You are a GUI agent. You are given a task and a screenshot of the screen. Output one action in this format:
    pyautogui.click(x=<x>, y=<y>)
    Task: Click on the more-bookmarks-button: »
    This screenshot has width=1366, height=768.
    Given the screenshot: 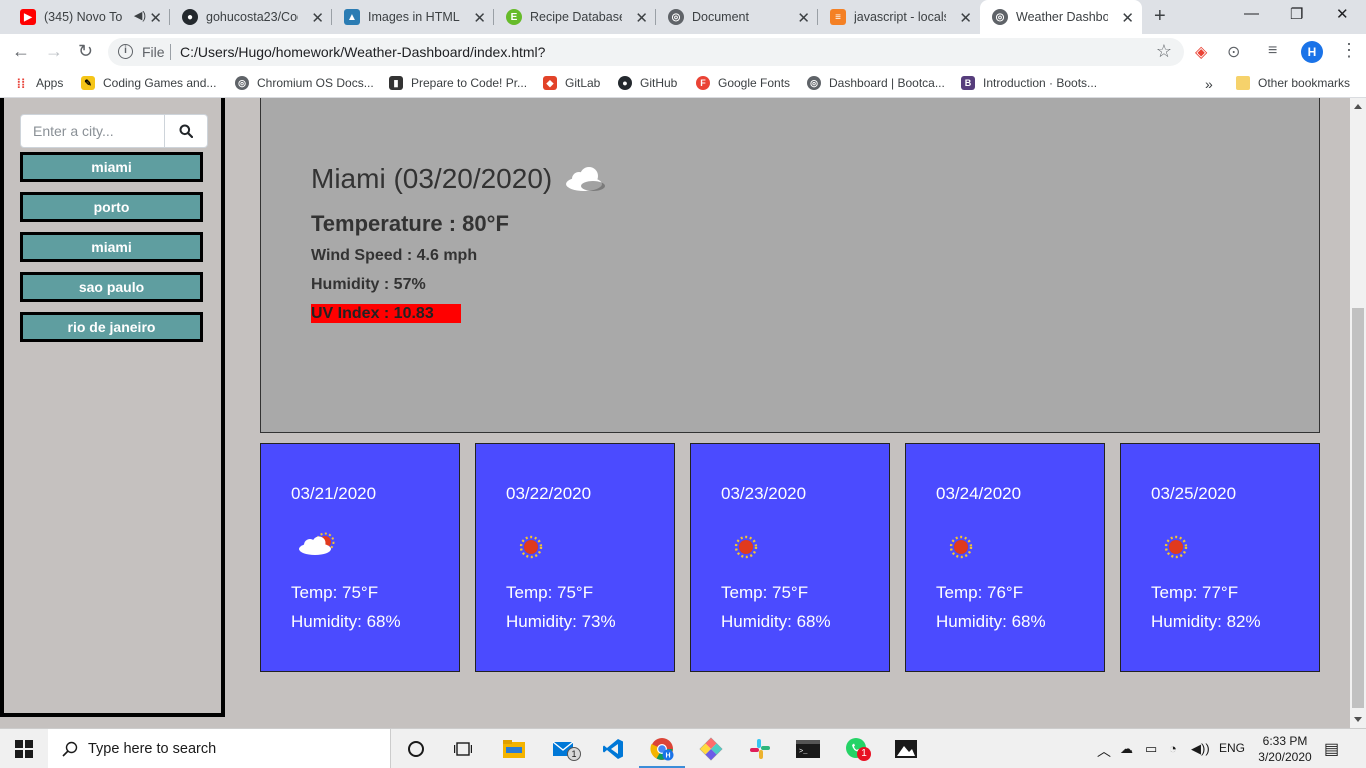 What is the action you would take?
    pyautogui.click(x=1209, y=84)
    